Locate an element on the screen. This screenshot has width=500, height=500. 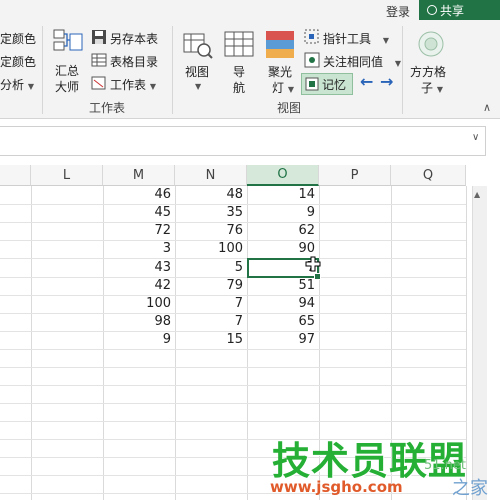
cell-m8: 98 is located at coordinates (137, 322).